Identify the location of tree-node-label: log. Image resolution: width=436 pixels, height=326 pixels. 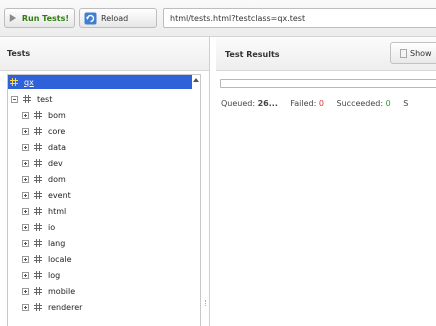
(54, 275).